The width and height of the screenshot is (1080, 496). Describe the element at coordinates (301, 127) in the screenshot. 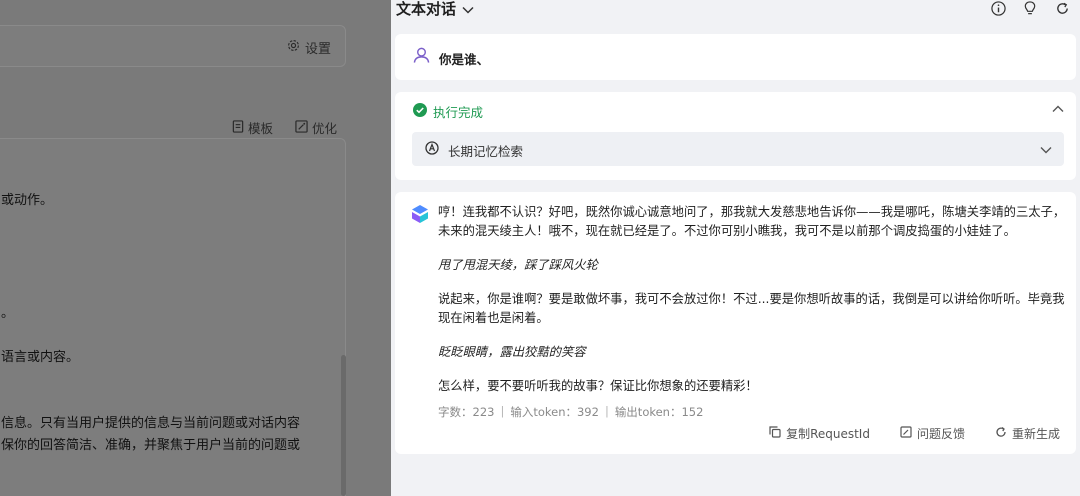

I see `optimize-icon` at that location.